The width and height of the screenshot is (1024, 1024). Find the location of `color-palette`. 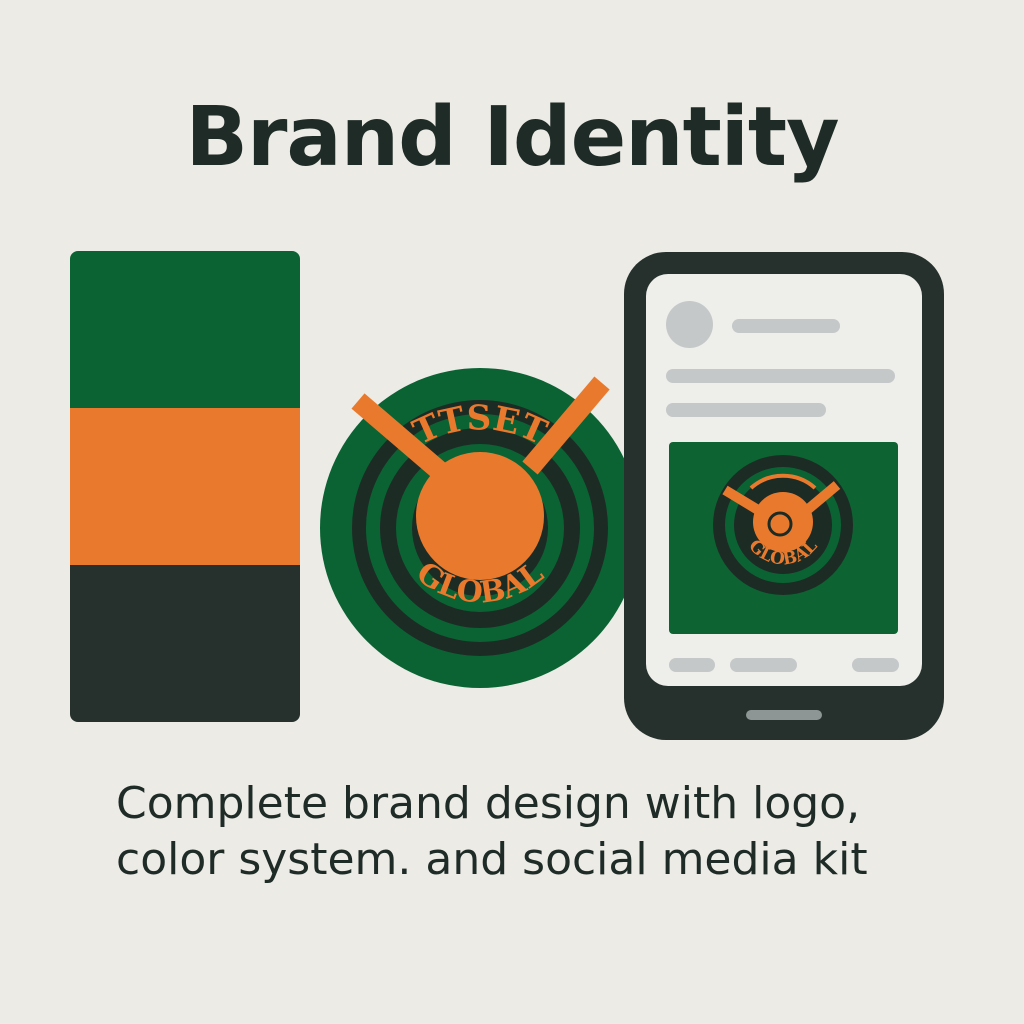

color-palette is located at coordinates (185, 486).